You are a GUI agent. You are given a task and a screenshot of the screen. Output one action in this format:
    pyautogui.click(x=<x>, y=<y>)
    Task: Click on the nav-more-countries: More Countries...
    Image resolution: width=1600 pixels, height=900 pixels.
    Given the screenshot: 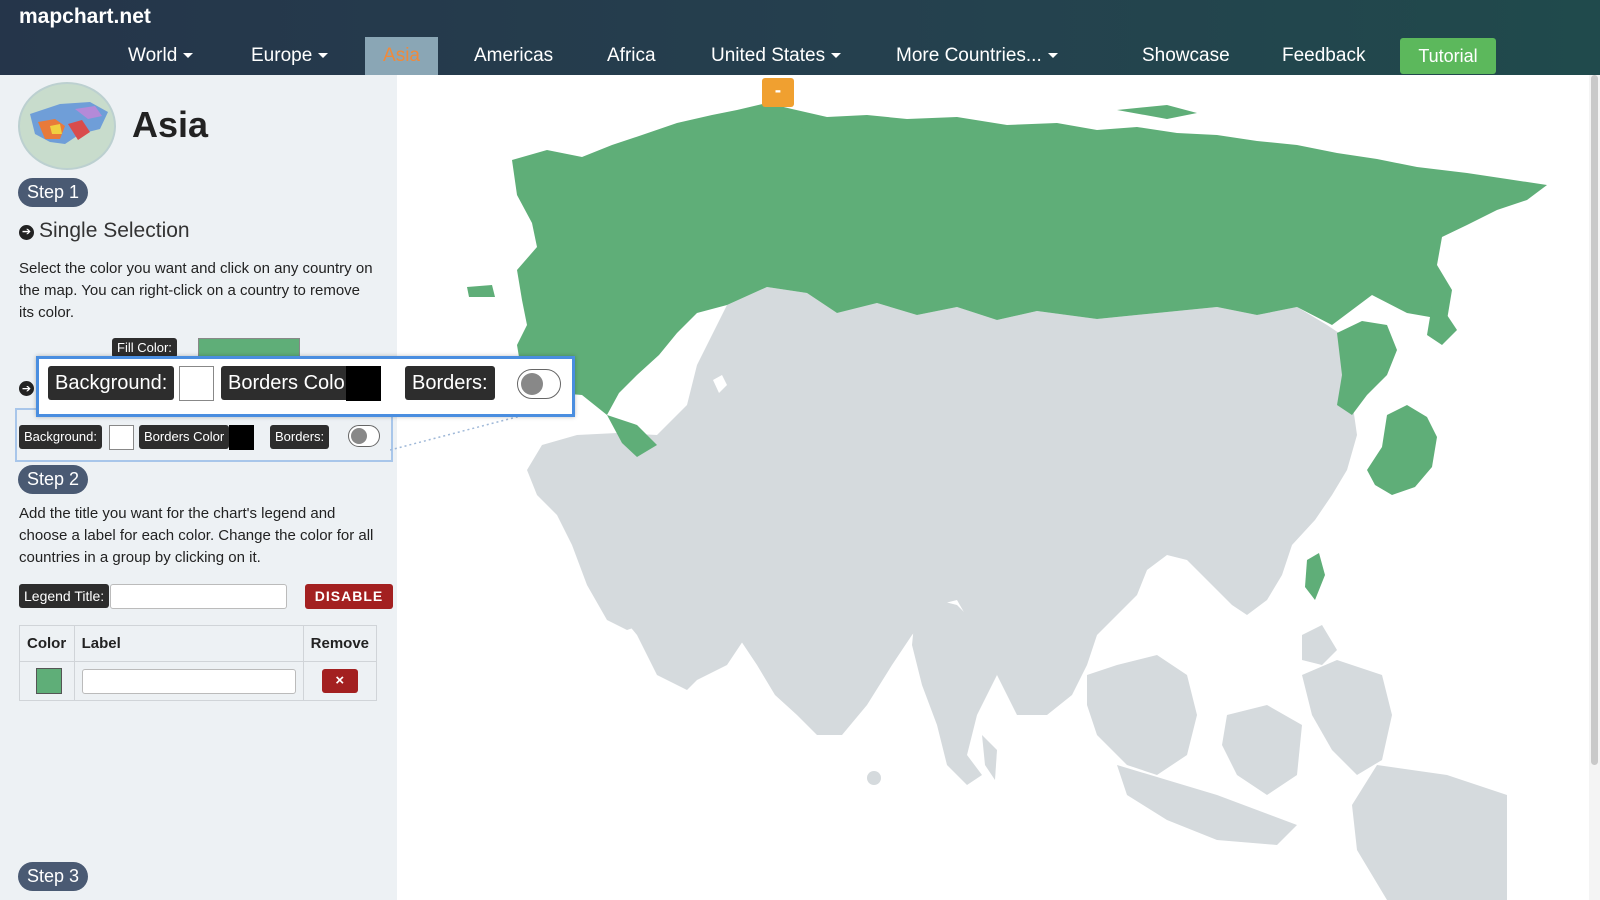 What is the action you would take?
    pyautogui.click(x=977, y=56)
    